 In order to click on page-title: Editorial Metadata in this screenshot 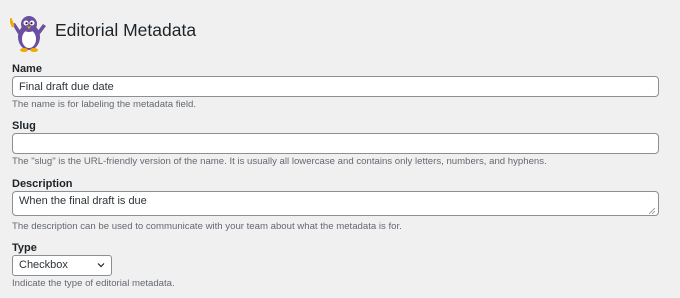, I will do `click(126, 30)`.